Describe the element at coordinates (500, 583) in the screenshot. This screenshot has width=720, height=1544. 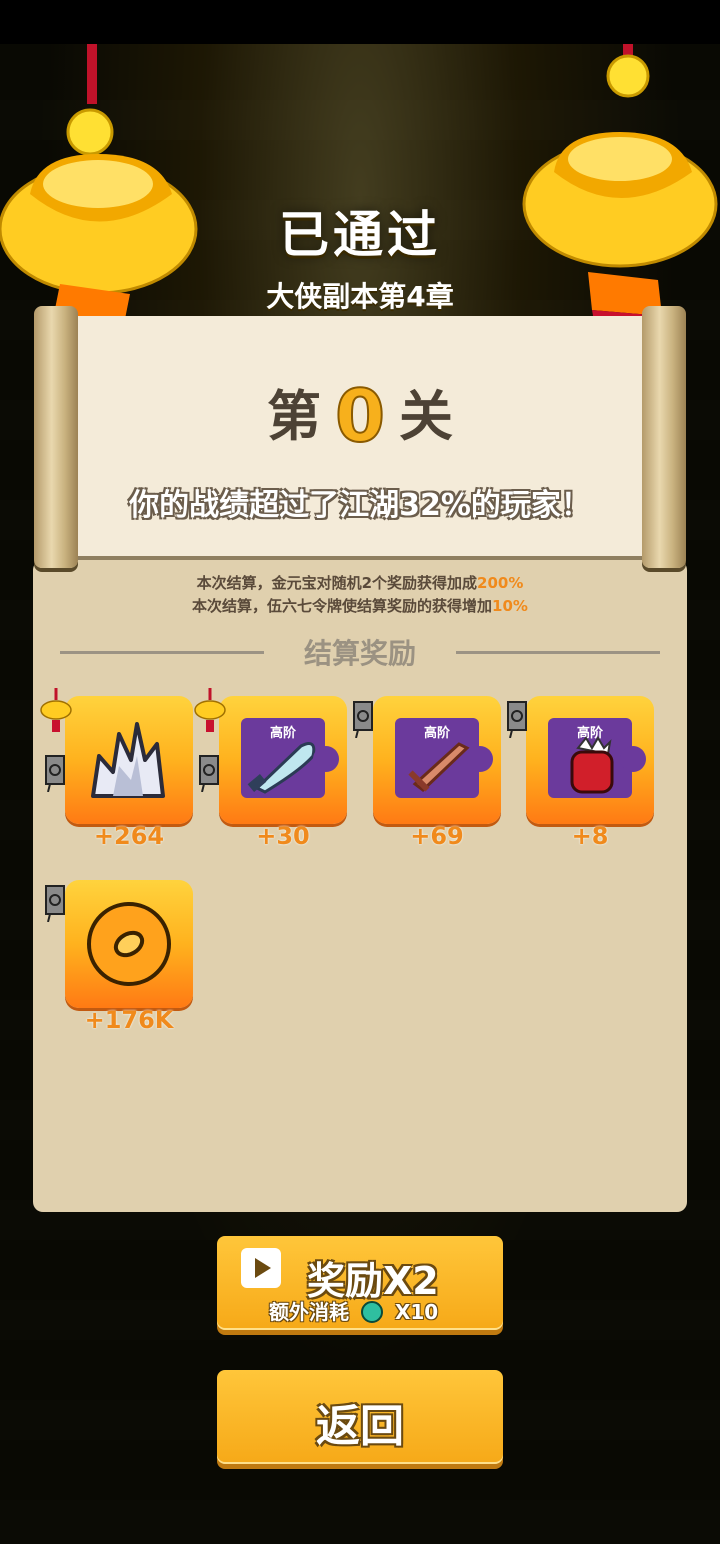
I see `bonus-note-ingot-value: 200%` at that location.